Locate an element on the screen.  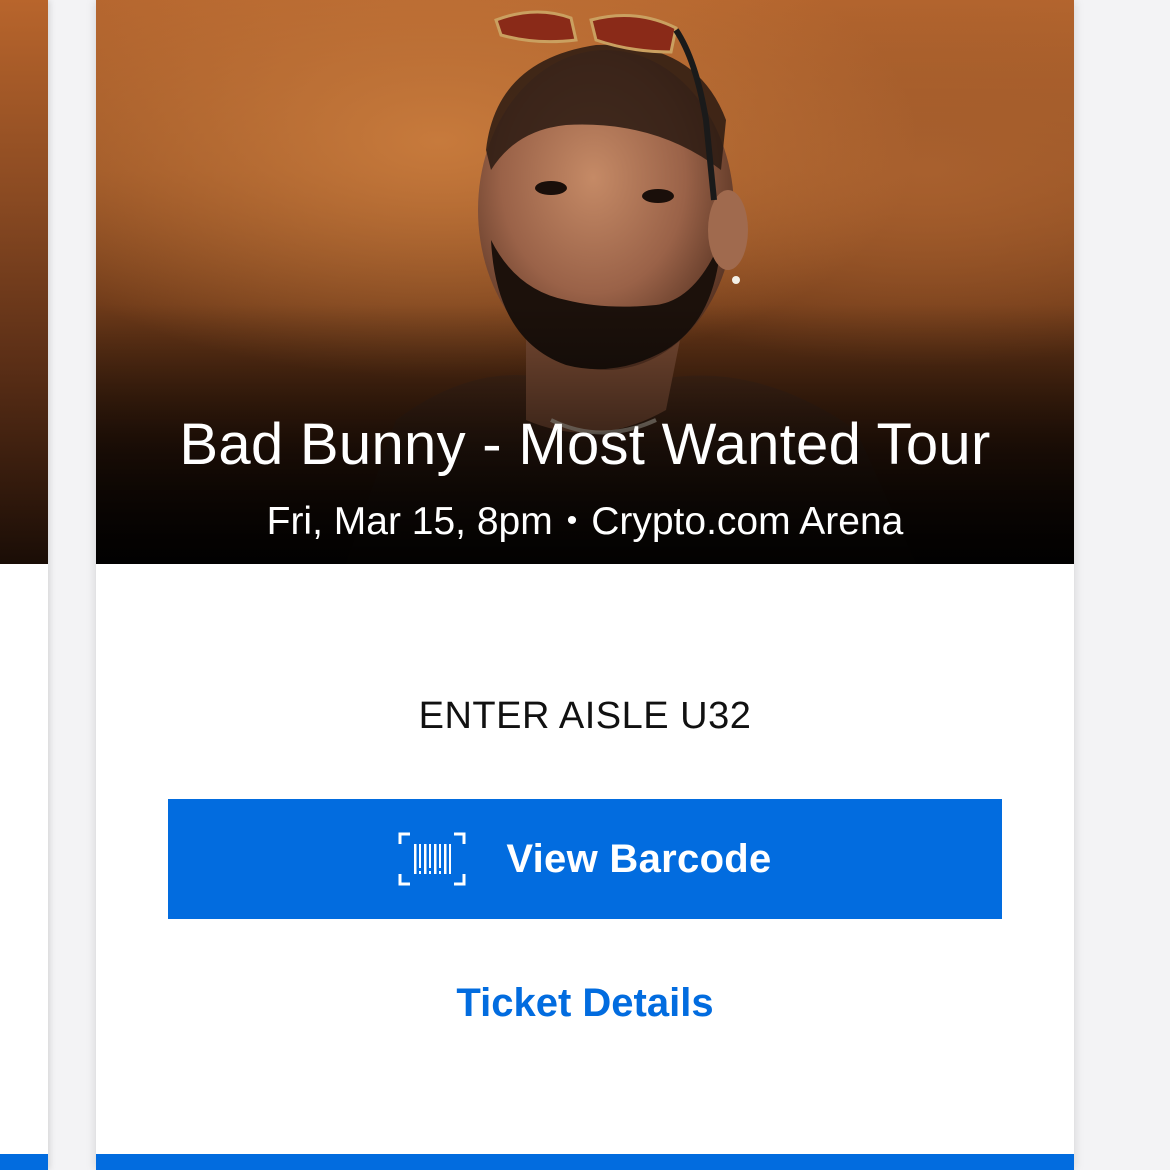
previous-ticket-card is located at coordinates (24, 585).